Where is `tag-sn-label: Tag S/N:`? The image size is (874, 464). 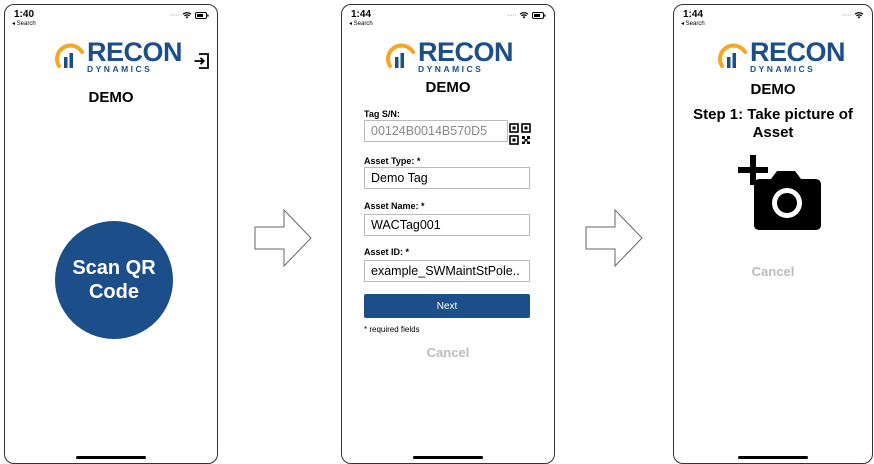 tag-sn-label: Tag S/N: is located at coordinates (382, 114).